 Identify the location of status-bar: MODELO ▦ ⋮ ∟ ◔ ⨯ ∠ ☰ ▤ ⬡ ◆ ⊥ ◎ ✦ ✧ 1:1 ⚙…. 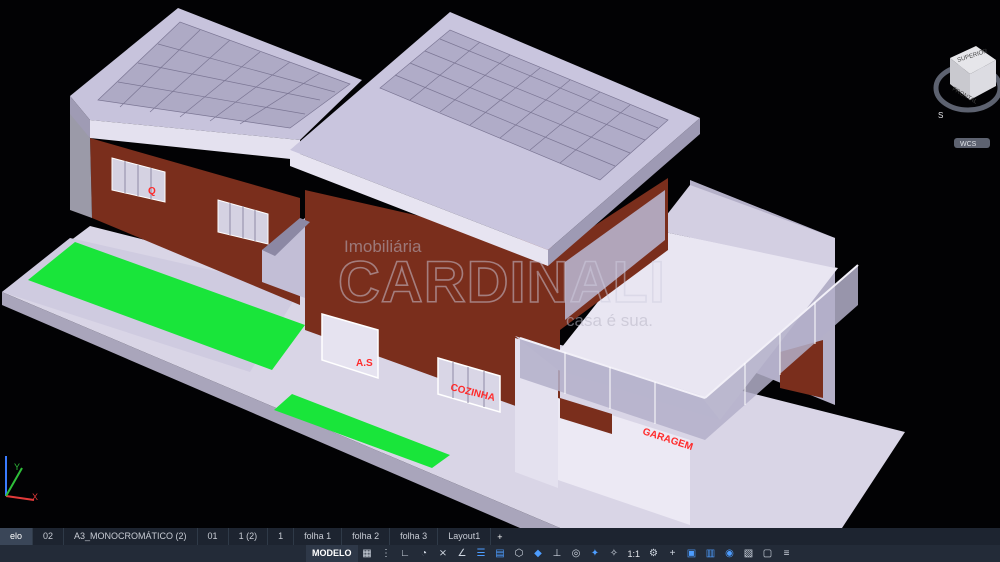
(500, 553).